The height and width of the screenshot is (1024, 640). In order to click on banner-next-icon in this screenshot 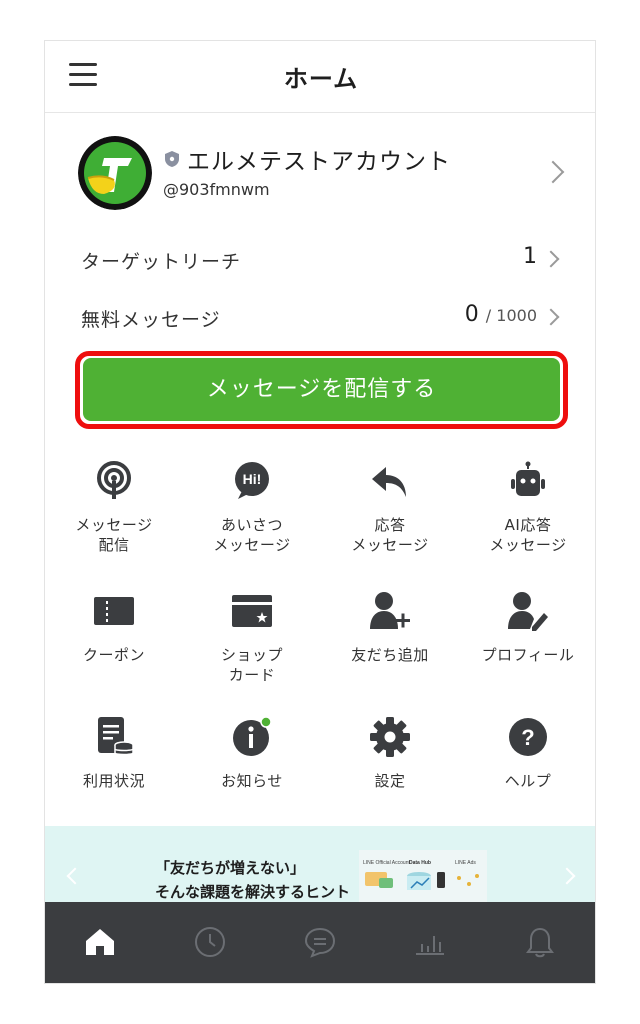, I will do `click(567, 876)`.